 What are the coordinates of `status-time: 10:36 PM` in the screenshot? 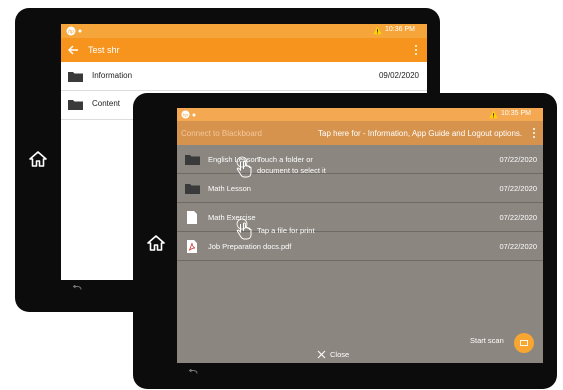 It's located at (400, 29).